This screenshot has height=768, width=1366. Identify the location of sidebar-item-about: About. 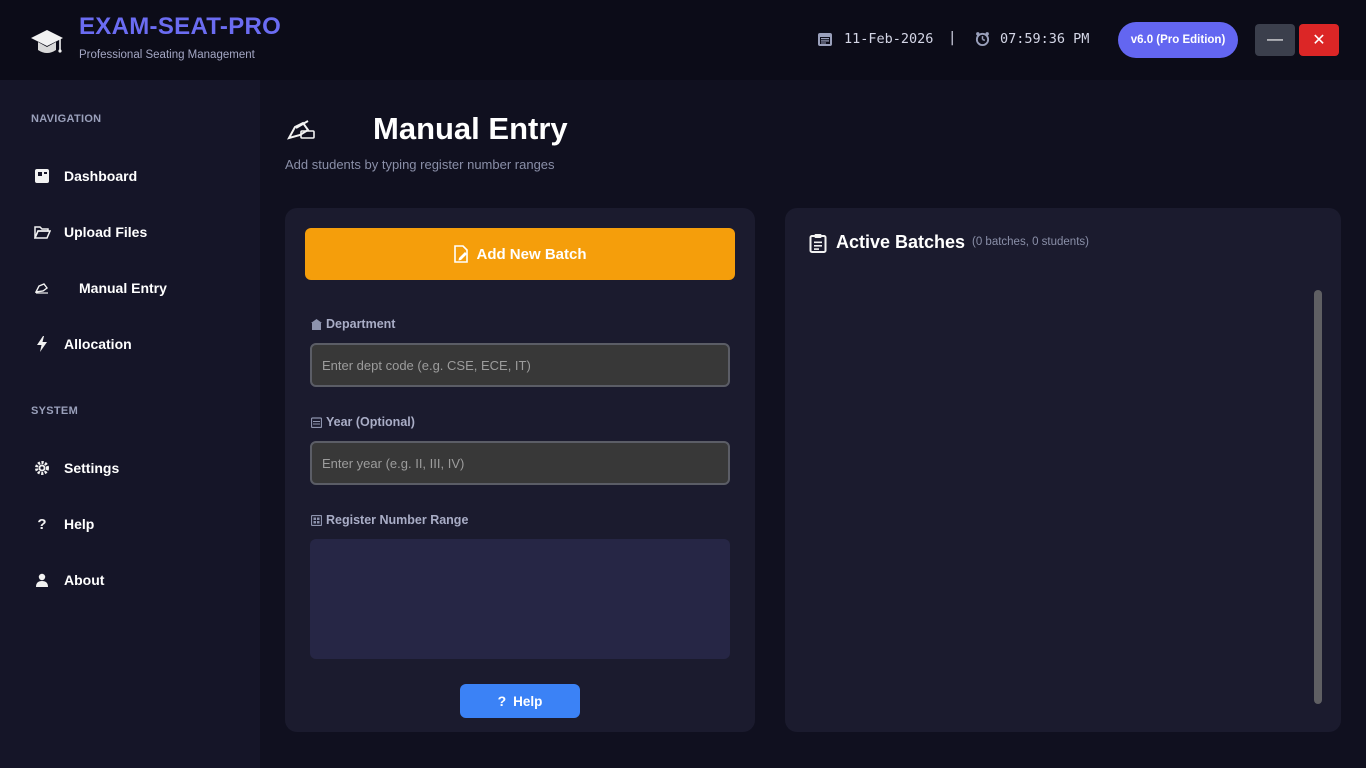
(130, 580).